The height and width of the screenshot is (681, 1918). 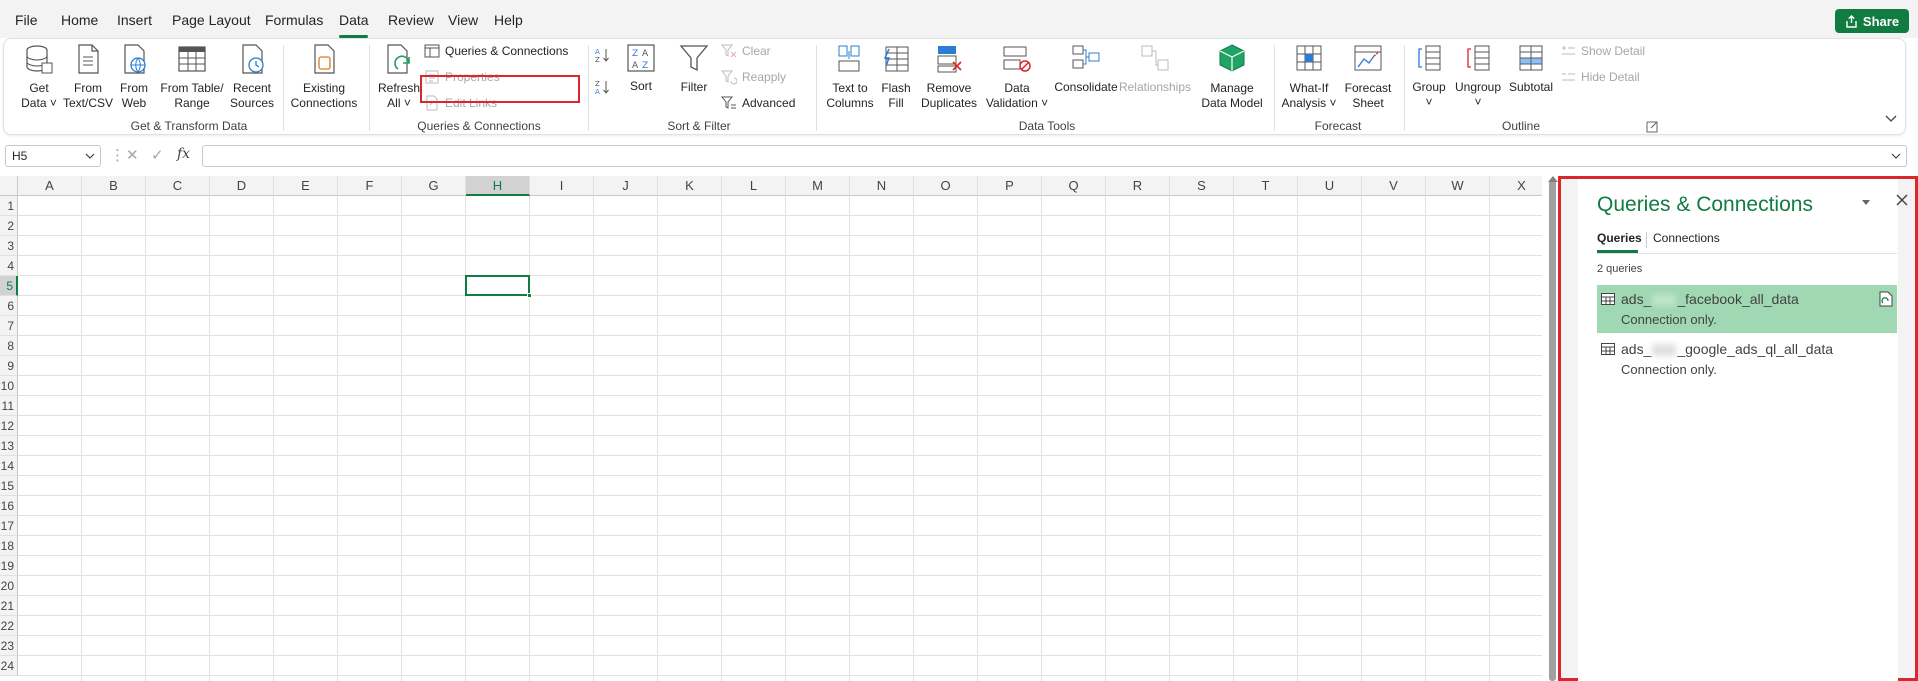 What do you see at coordinates (882, 186) in the screenshot?
I see `column-header-n: N` at bounding box center [882, 186].